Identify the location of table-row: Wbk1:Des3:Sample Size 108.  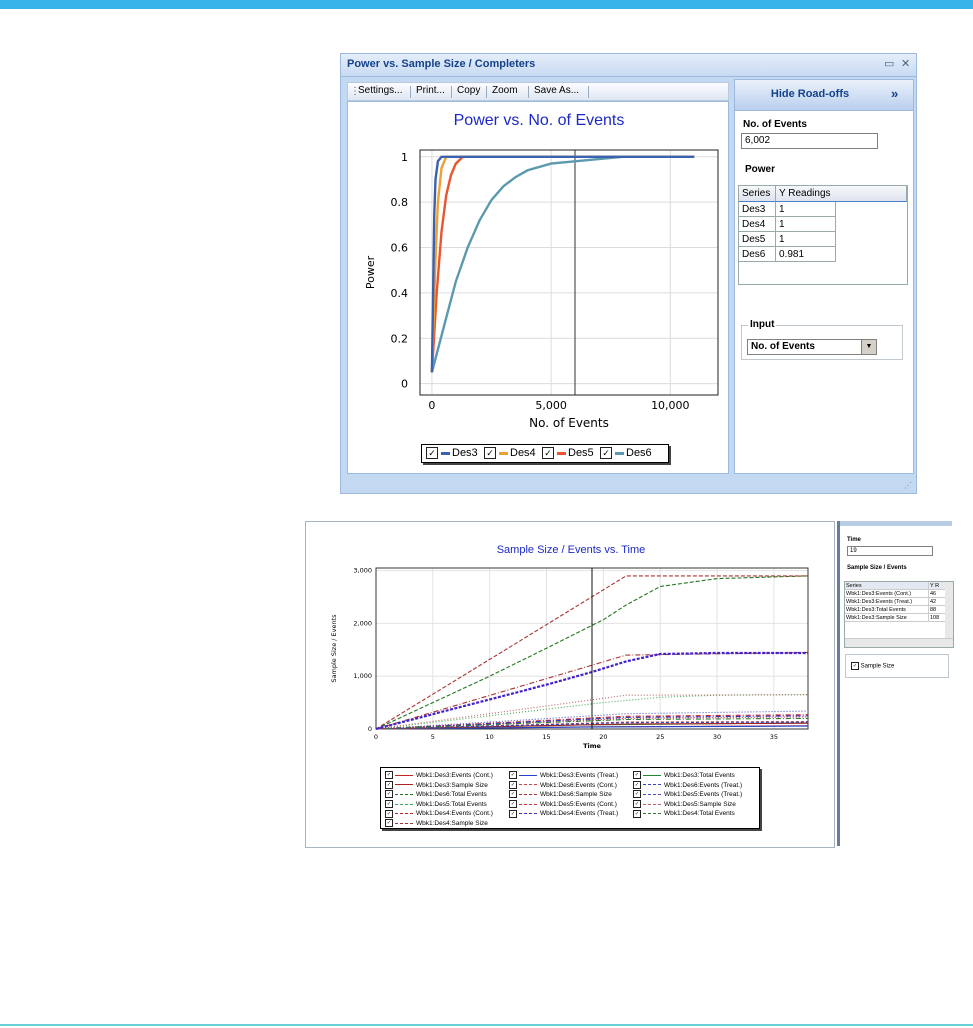
(896, 618).